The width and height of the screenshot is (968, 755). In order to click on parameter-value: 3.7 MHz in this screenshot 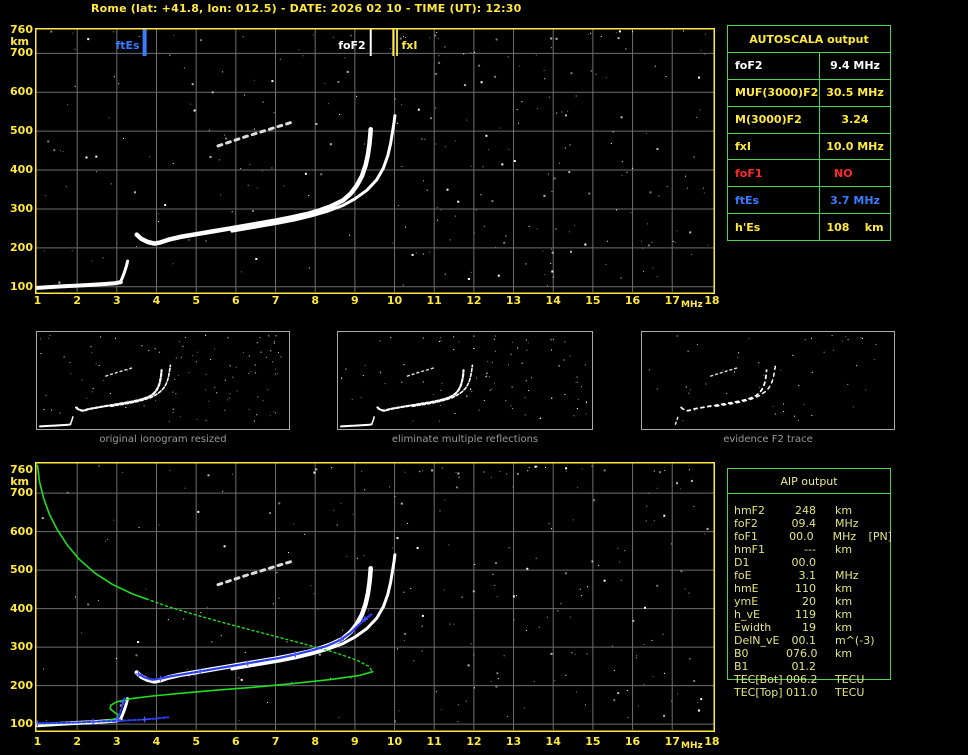, I will do `click(855, 200)`.